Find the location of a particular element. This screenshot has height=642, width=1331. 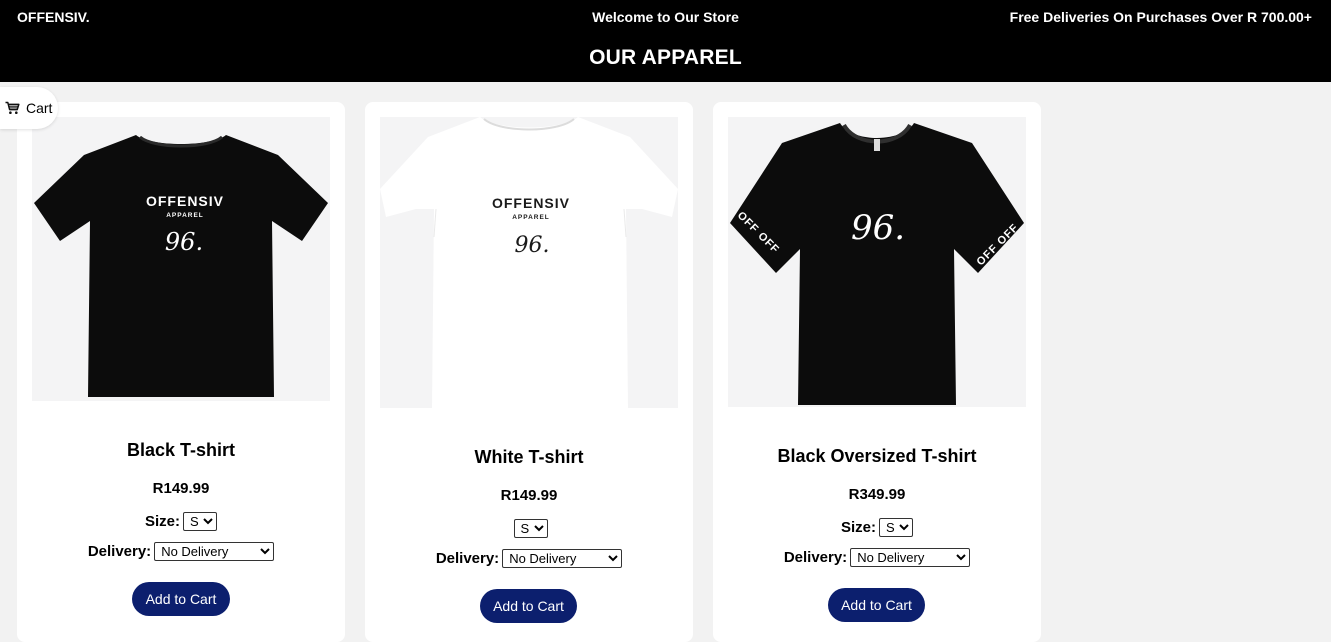

shopping-cart-icon is located at coordinates (12, 107).